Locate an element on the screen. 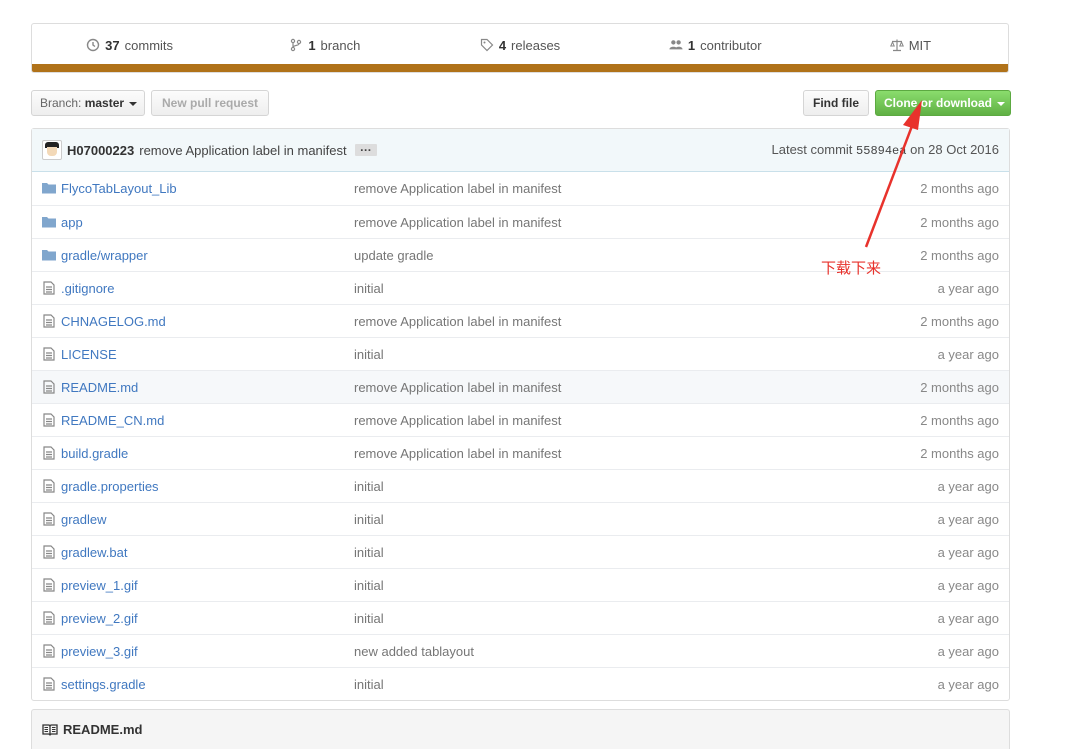  file-name-link: .gitignore is located at coordinates (87, 288).